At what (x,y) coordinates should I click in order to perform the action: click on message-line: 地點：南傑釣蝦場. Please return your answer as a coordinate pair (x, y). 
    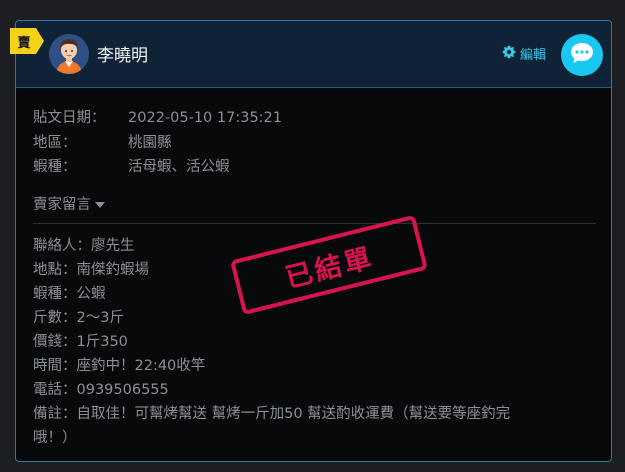
    Looking at the image, I should click on (91, 270).